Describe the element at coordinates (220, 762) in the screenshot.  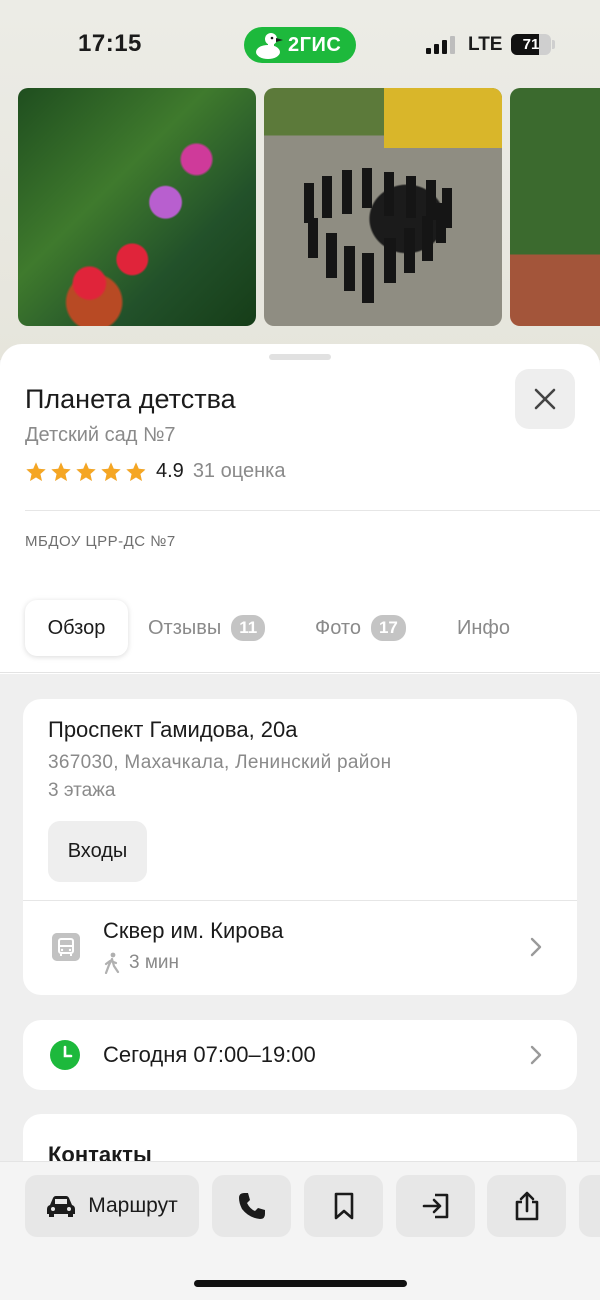
I see `address-sub: 367030, Махачкала, Ленинский район` at that location.